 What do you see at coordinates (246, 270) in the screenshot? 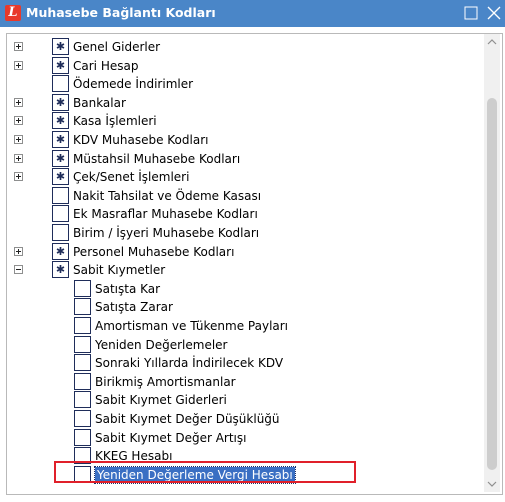
I see `tree-item: Sabit Kıymetler` at bounding box center [246, 270].